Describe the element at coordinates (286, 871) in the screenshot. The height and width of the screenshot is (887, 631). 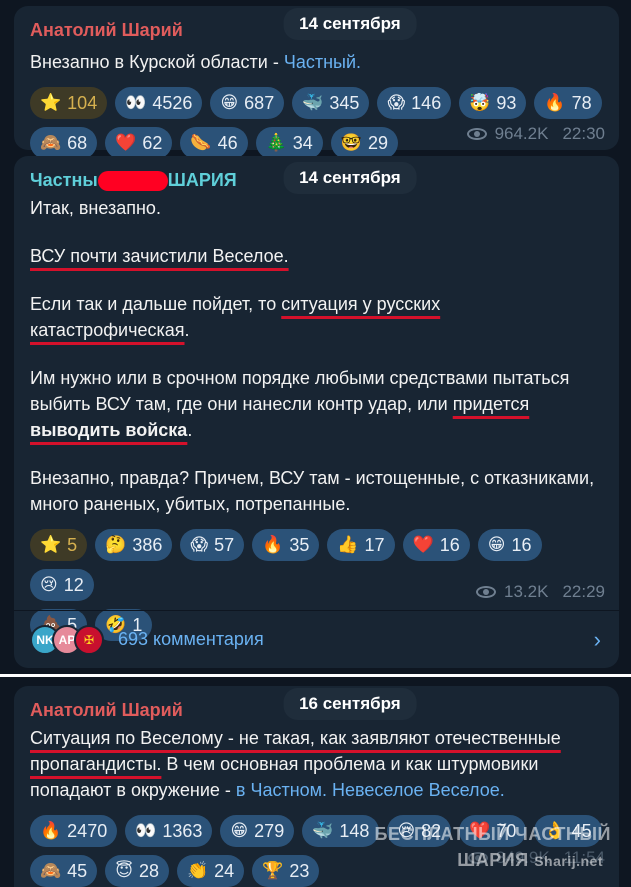
I see `reaction-chip: 🏆 23` at that location.